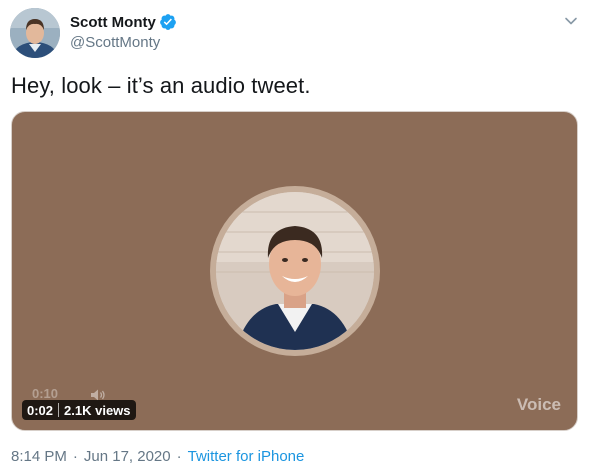  What do you see at coordinates (246, 456) in the screenshot?
I see `tweet-source-link: Twitter for iPhone` at bounding box center [246, 456].